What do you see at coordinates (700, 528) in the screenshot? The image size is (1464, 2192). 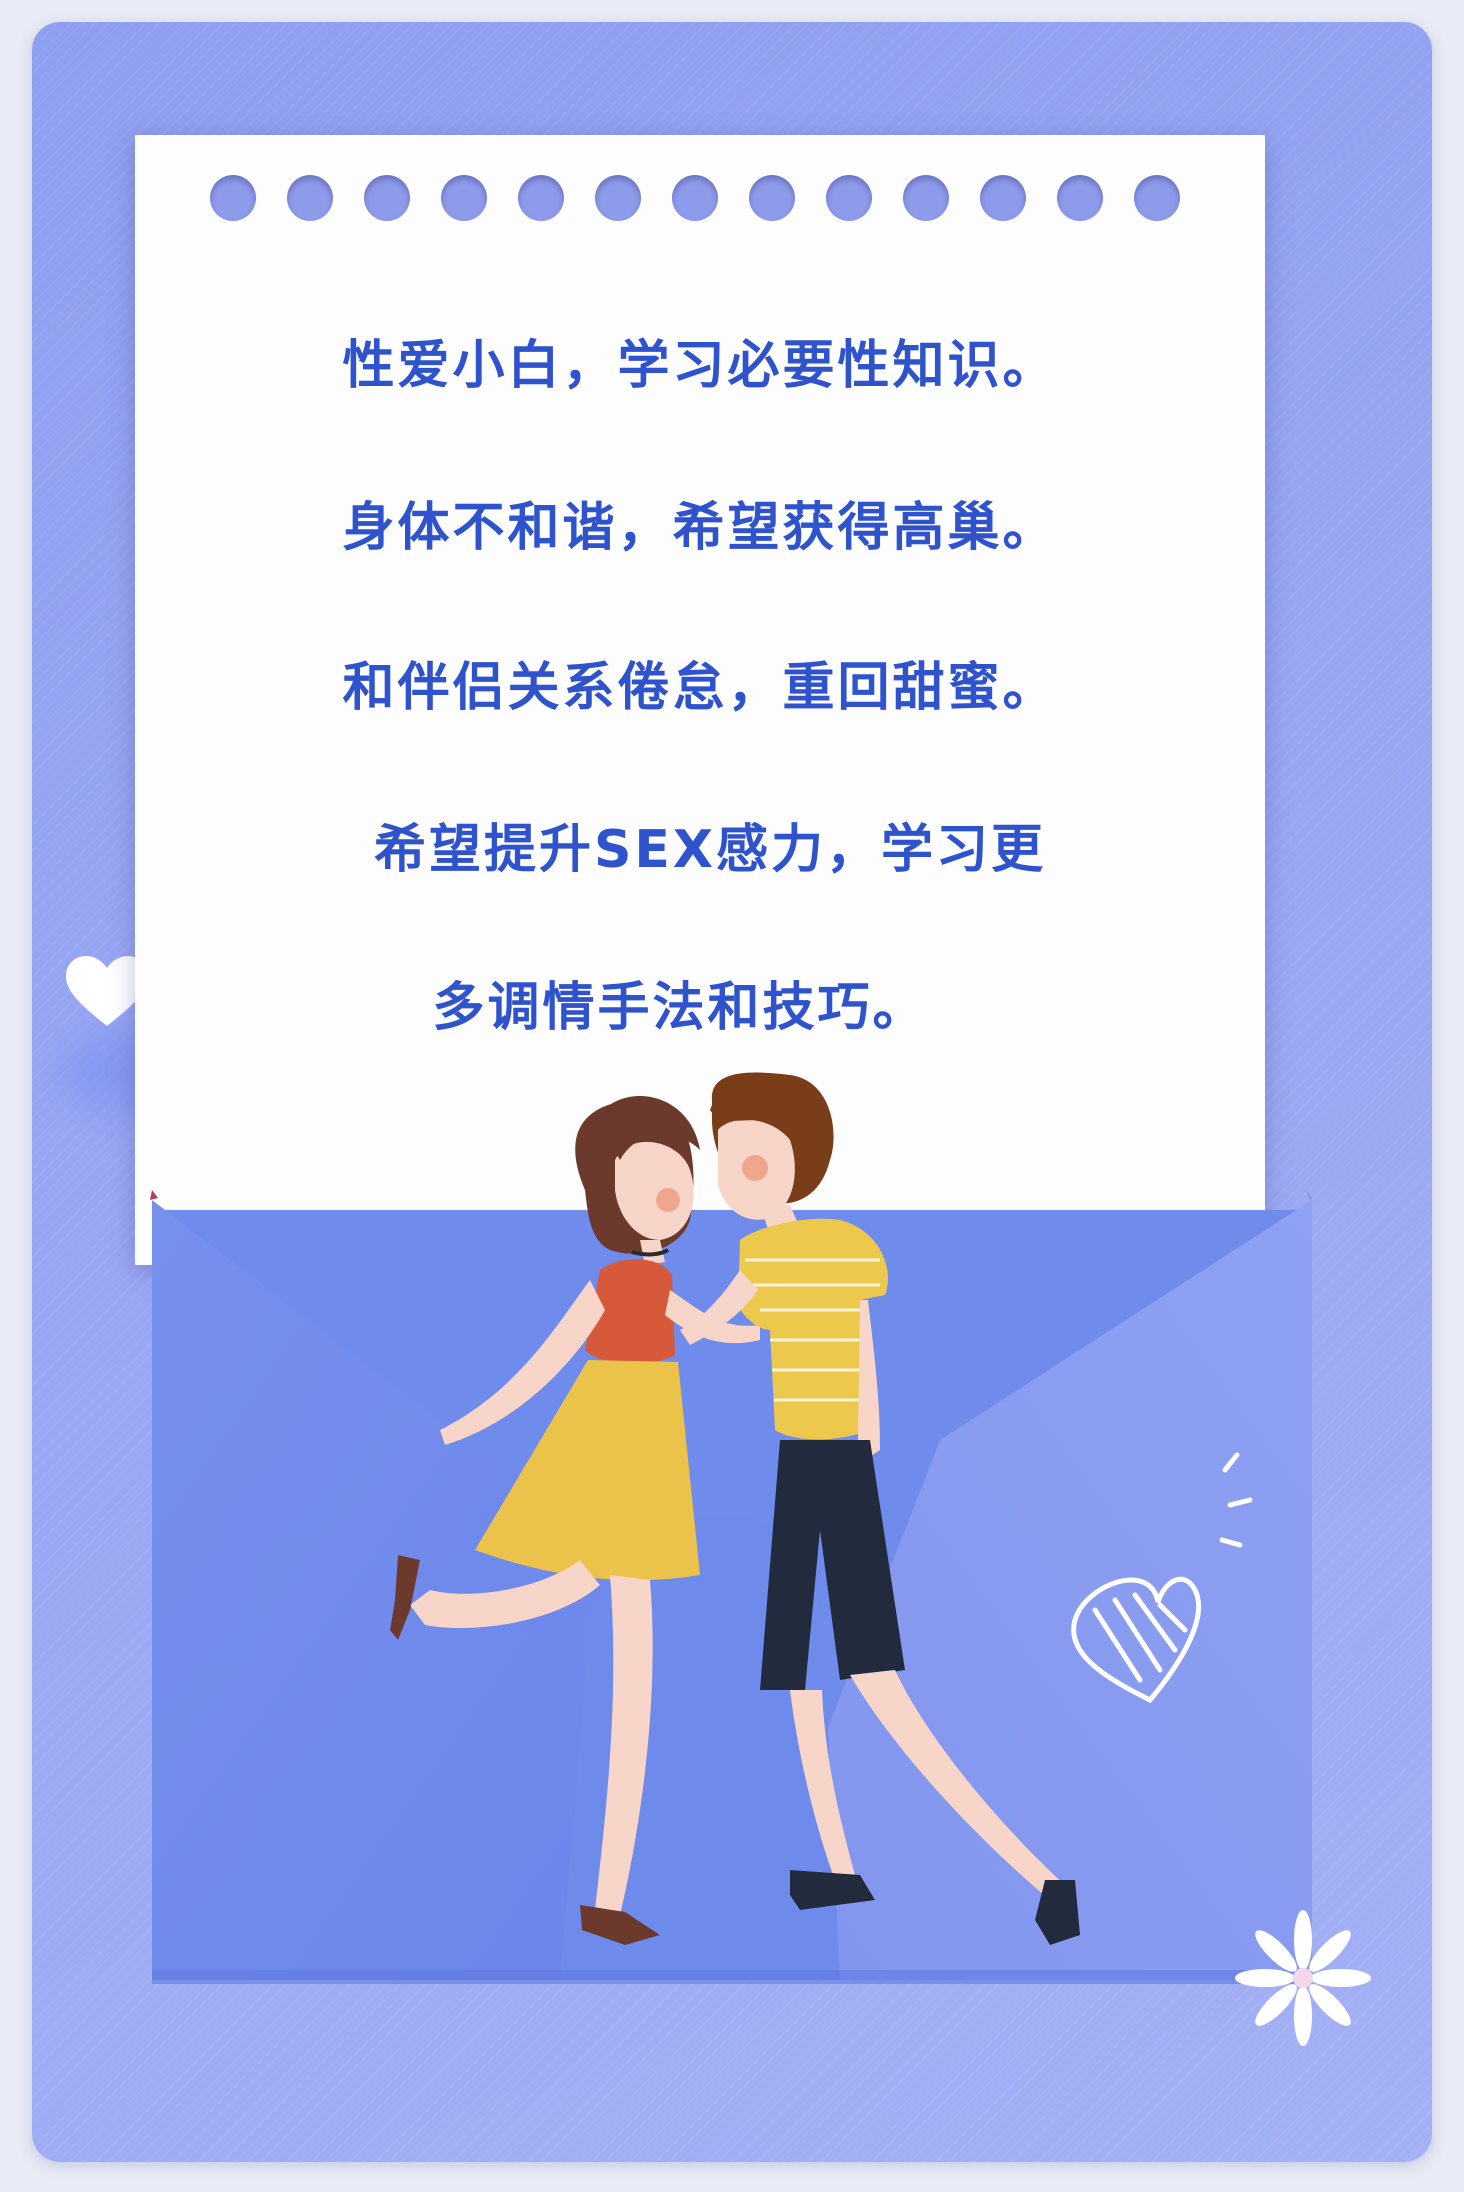 I see `letter-line-2: 身体不和谐，希望获得高巢。` at bounding box center [700, 528].